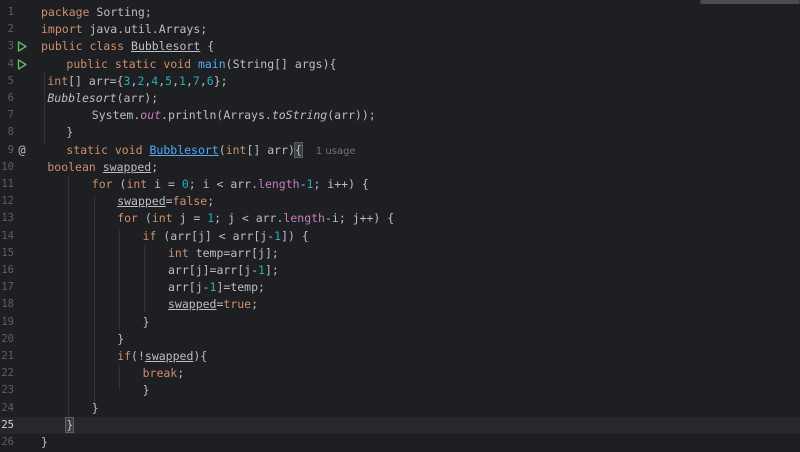 Image resolution: width=800 pixels, height=452 pixels. Describe the element at coordinates (189, 287) in the screenshot. I see `code-token: arr[j-` at that location.